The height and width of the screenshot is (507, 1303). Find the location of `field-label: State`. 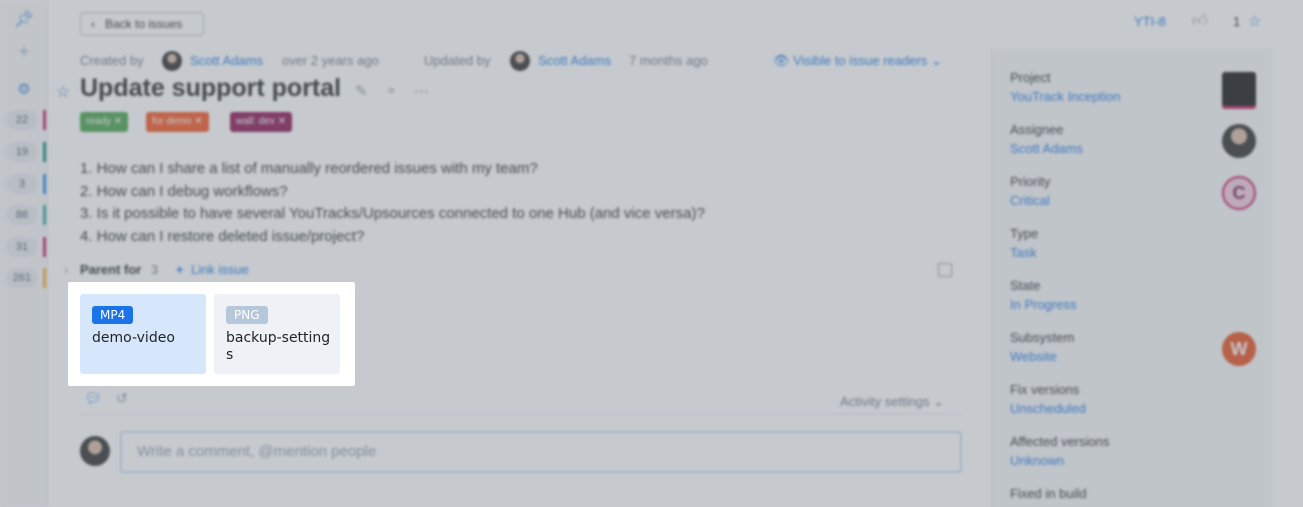

field-label: State is located at coordinates (1025, 285).